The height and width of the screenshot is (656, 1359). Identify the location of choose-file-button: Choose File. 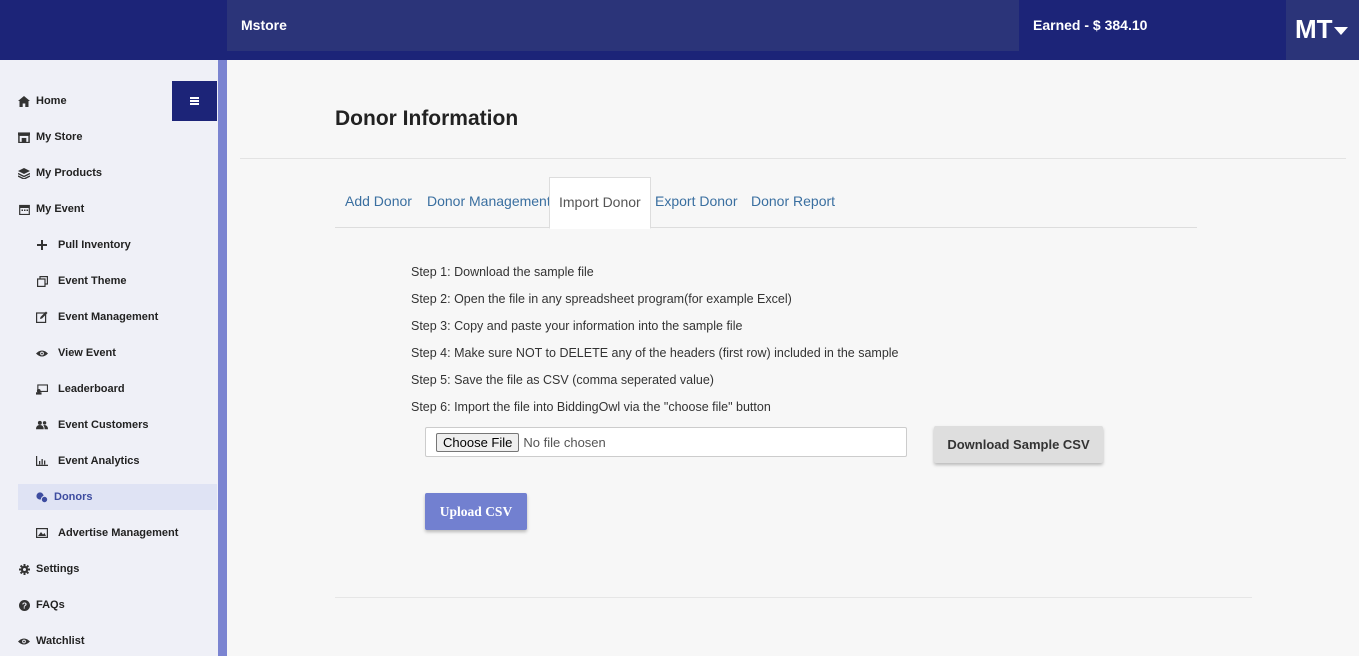
(478, 442).